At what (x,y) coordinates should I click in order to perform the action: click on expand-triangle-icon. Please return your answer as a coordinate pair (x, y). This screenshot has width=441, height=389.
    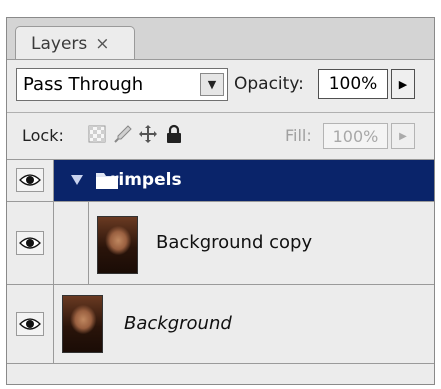
    Looking at the image, I should click on (77, 181).